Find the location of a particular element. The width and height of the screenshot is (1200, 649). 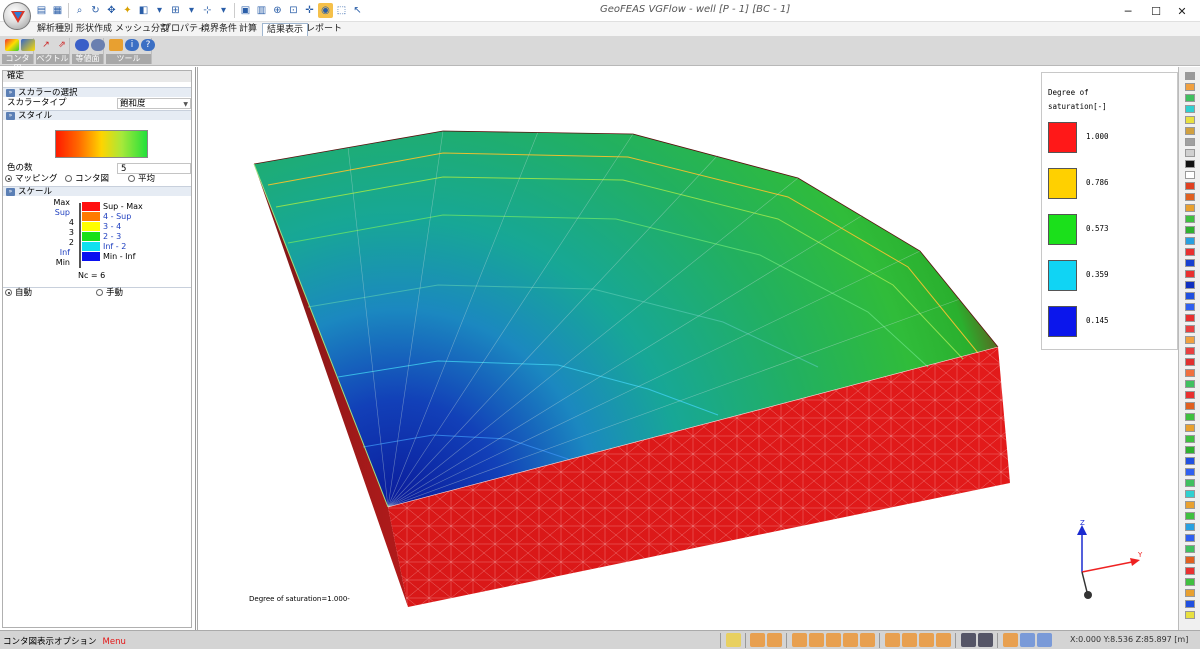

pen-icon is located at coordinates (833, 640).